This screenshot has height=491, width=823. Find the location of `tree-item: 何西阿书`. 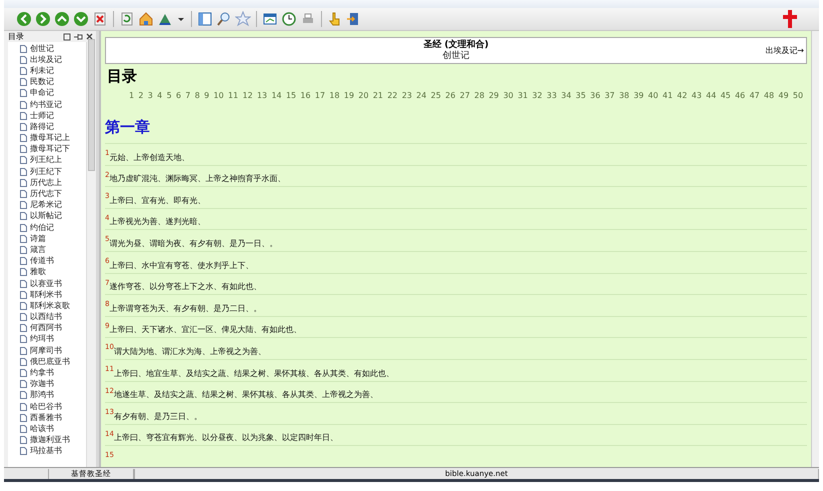

tree-item: 何西阿书 is located at coordinates (47, 328).